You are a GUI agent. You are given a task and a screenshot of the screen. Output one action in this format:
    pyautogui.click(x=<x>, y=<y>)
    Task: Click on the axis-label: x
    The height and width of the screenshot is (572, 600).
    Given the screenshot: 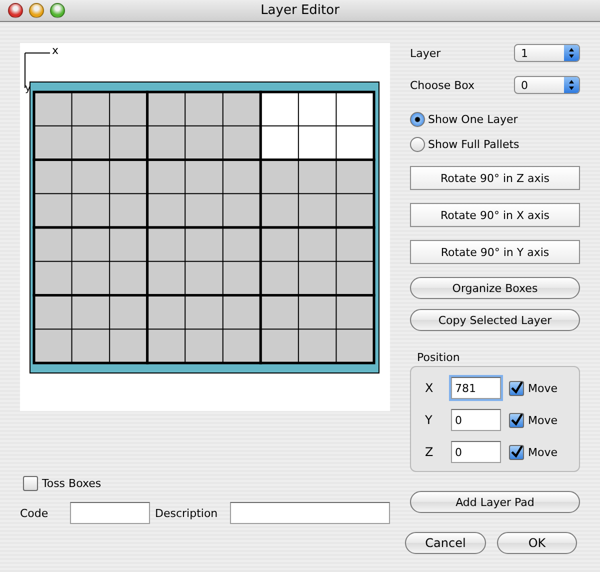 What is the action you would take?
    pyautogui.click(x=55, y=50)
    